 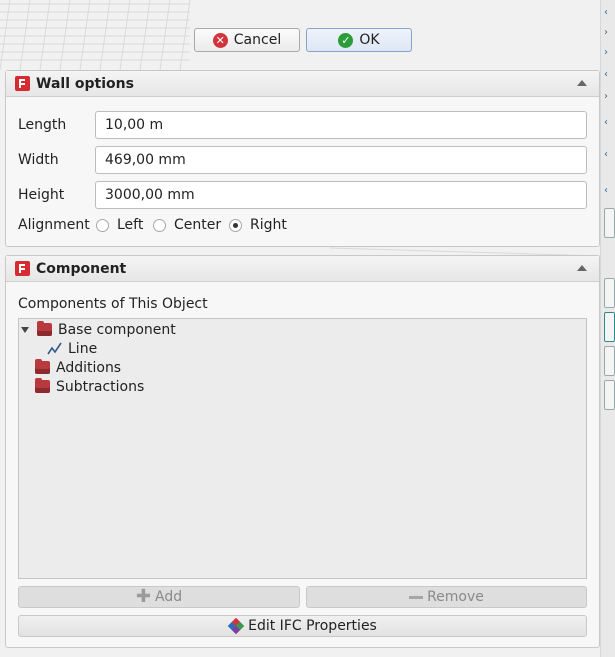 I want to click on cancel-icon: ✕, so click(x=220, y=40).